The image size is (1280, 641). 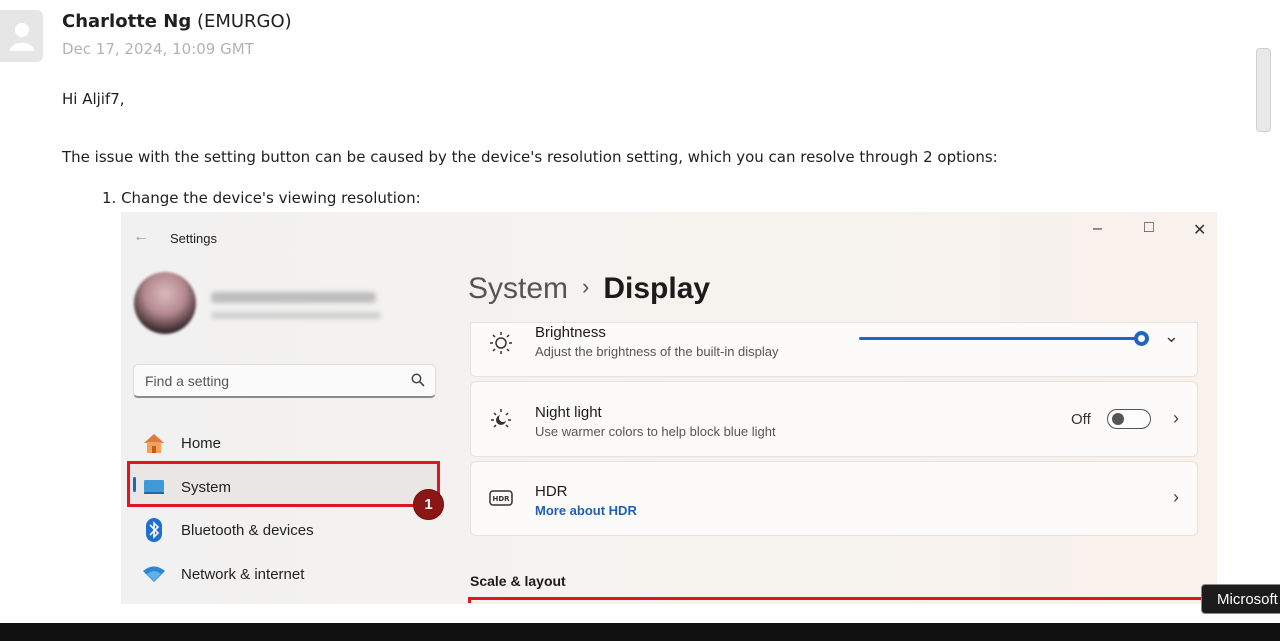 I want to click on nav-label: Home, so click(x=201, y=443).